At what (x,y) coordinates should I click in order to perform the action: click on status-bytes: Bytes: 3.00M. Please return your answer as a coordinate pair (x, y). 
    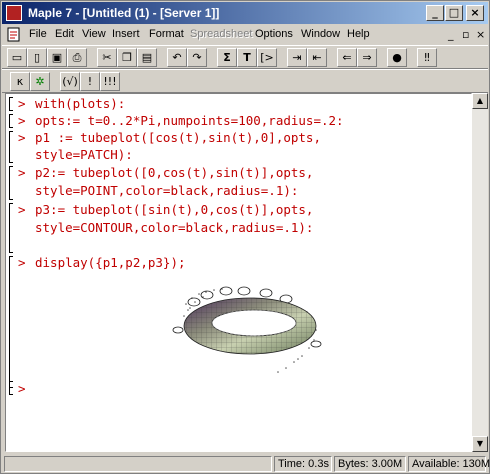
    Looking at the image, I should click on (370, 464).